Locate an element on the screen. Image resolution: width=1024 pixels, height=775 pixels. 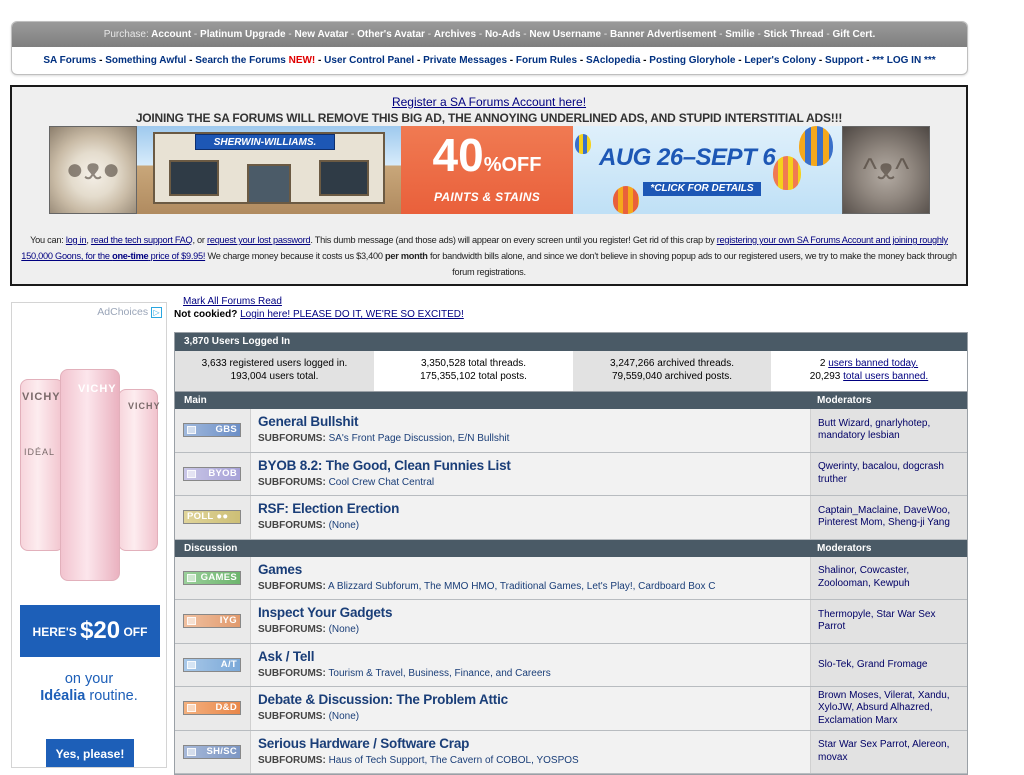
login-link: log in is located at coordinates (76, 240).